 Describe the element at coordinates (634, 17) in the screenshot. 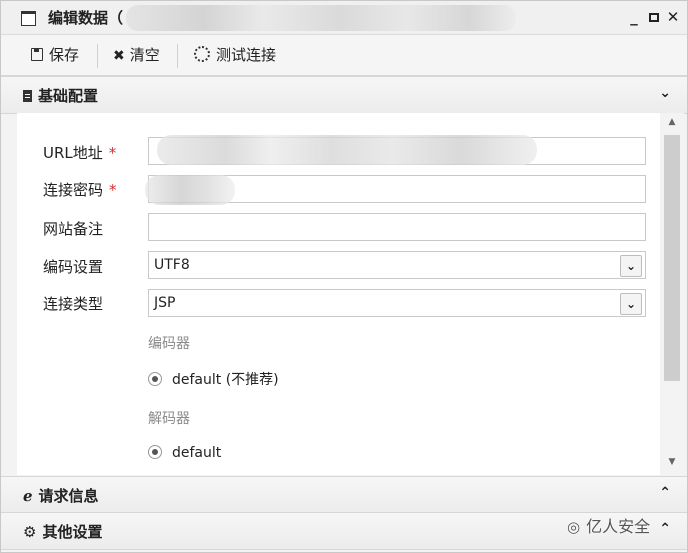

I see `minimize-icon: _` at that location.